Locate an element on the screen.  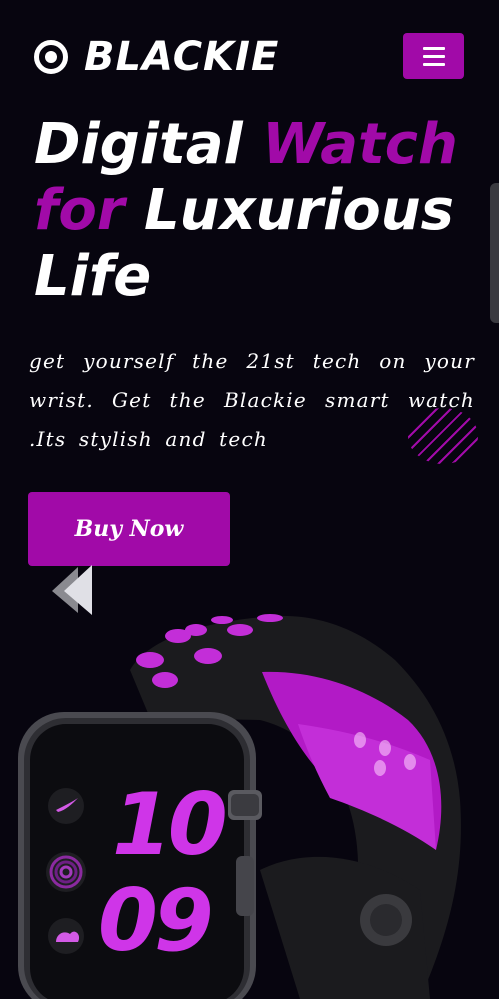
hero-title-accent-word: Watch is located at coordinates (360, 144).